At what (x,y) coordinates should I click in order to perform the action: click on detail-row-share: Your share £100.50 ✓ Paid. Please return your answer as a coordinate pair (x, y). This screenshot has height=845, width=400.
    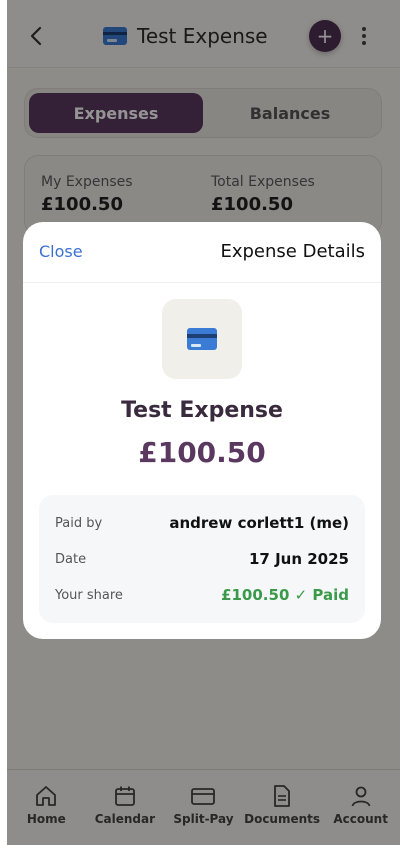
    Looking at the image, I should click on (202, 595).